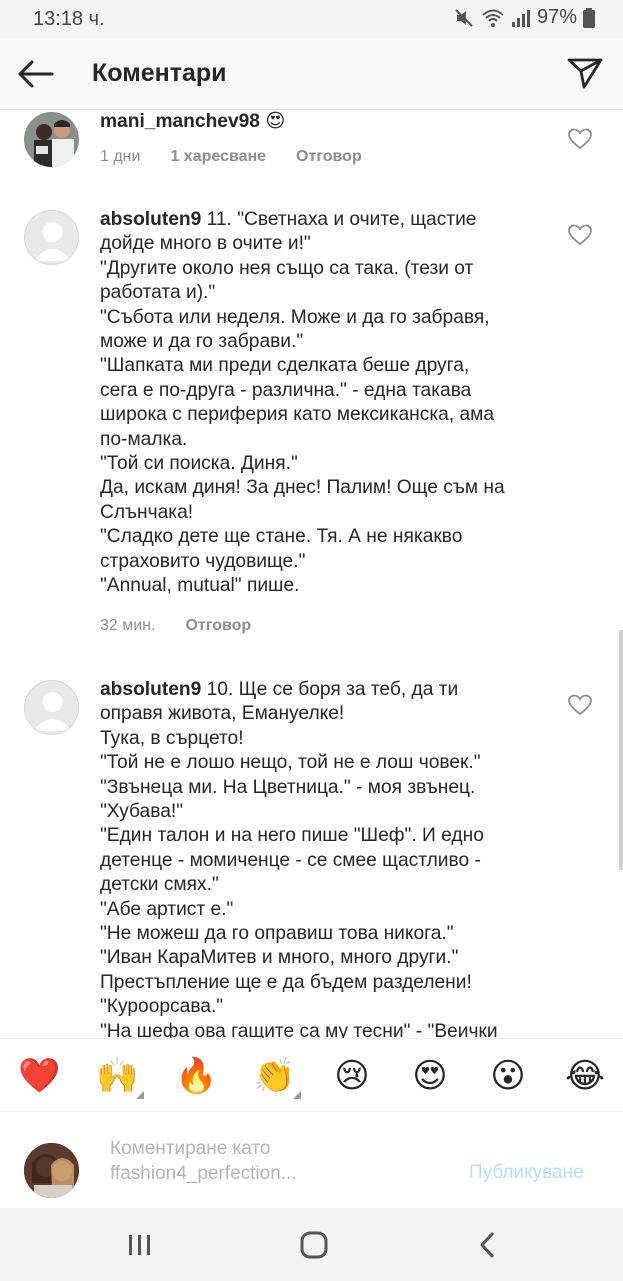 This screenshot has height=1281, width=623. I want to click on arrow-left-icon, so click(36, 74).